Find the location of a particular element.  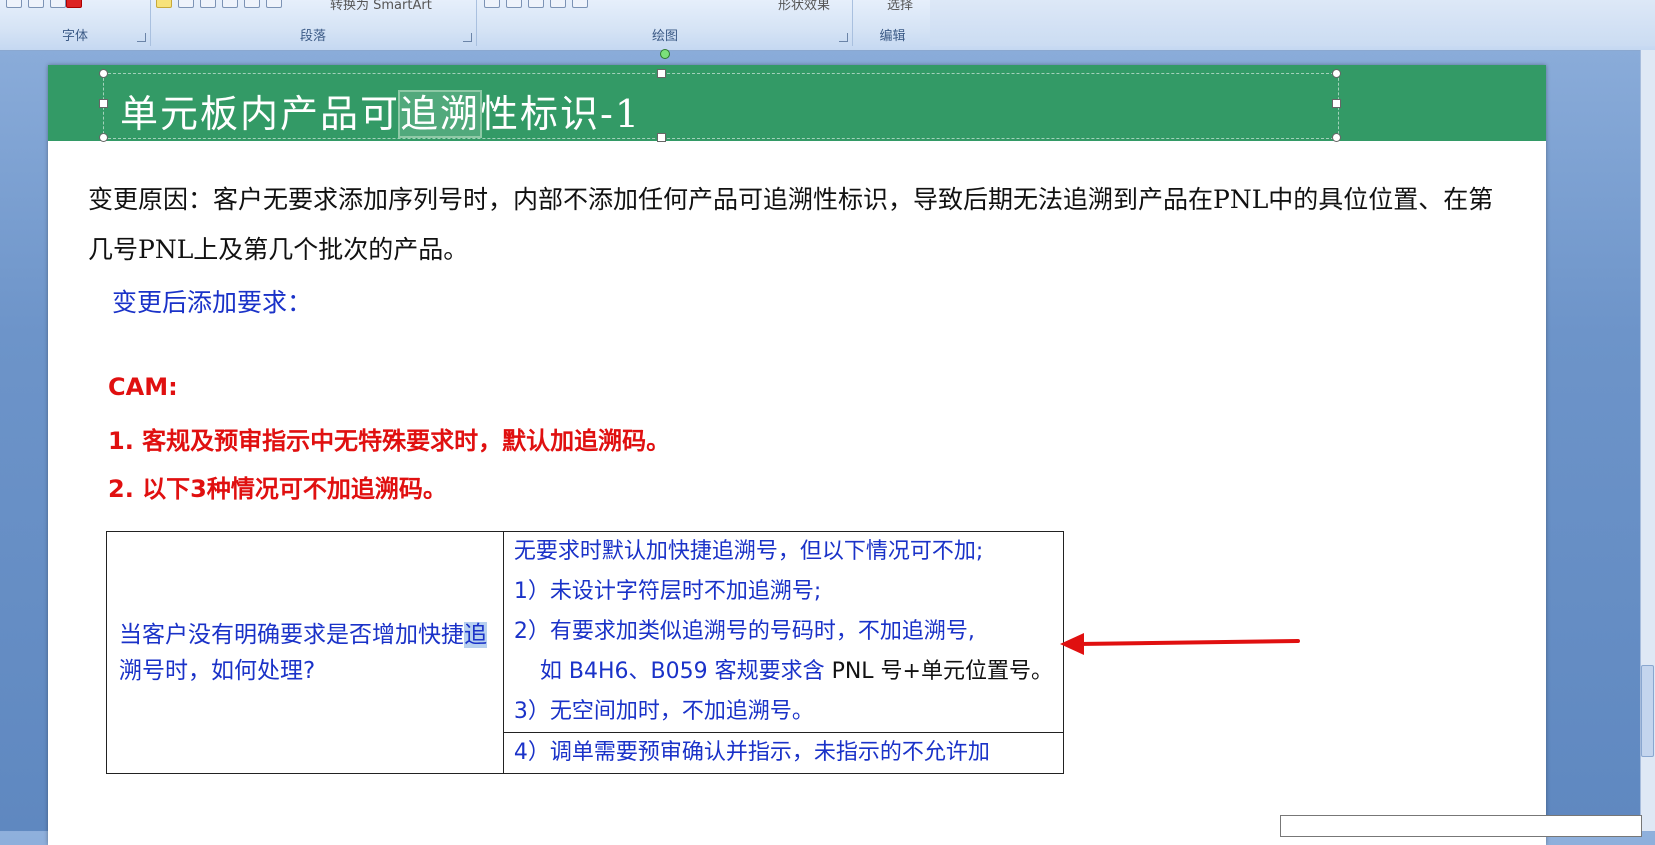

distribute-icon is located at coordinates (252, 4).